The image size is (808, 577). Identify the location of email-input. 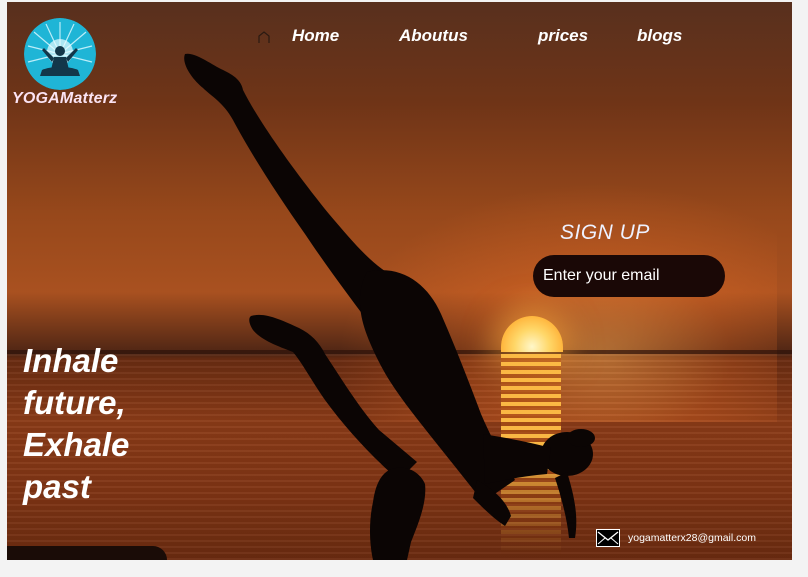
(629, 276).